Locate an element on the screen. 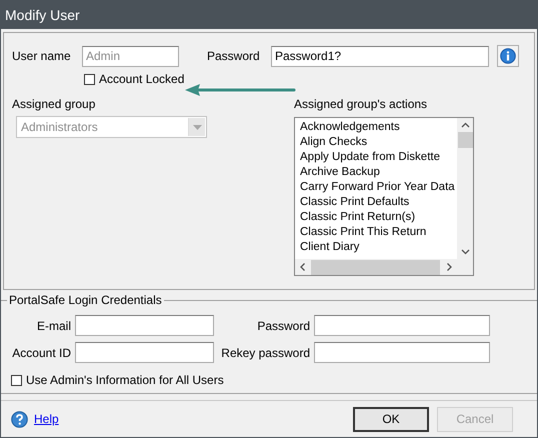 The image size is (538, 438). password-field: Password1? is located at coordinates (380, 56).